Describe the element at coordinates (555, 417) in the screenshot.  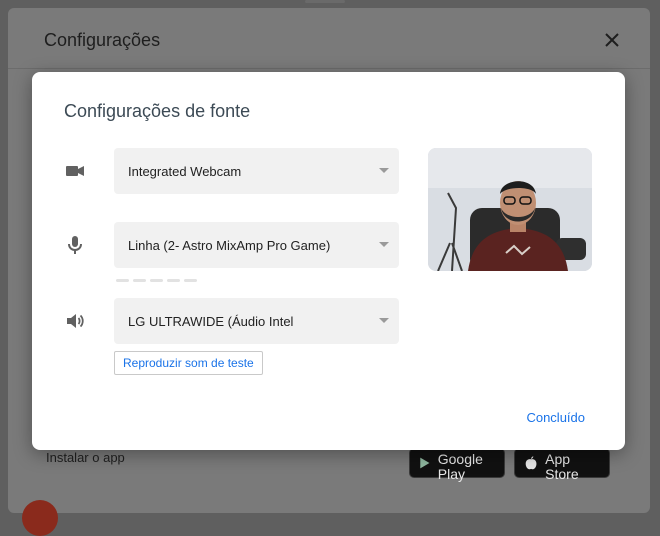
I see `done-button: Concluído` at that location.